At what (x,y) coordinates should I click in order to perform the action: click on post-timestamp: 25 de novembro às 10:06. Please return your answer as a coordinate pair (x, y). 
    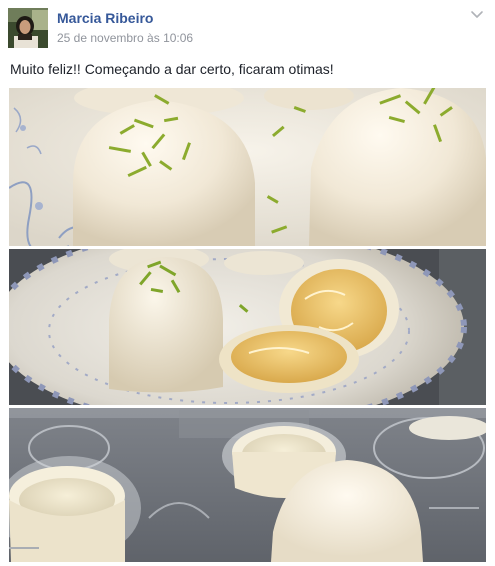
    Looking at the image, I should click on (125, 38).